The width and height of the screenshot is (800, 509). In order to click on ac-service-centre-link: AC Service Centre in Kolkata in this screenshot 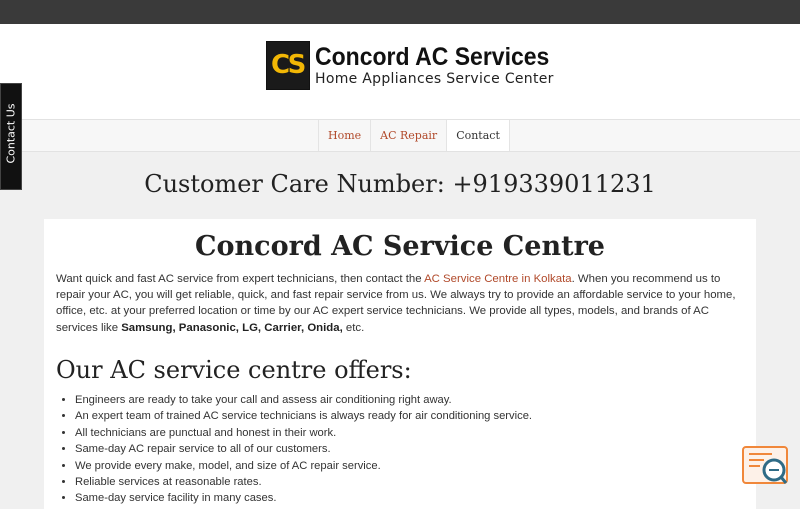, I will do `click(498, 279)`.